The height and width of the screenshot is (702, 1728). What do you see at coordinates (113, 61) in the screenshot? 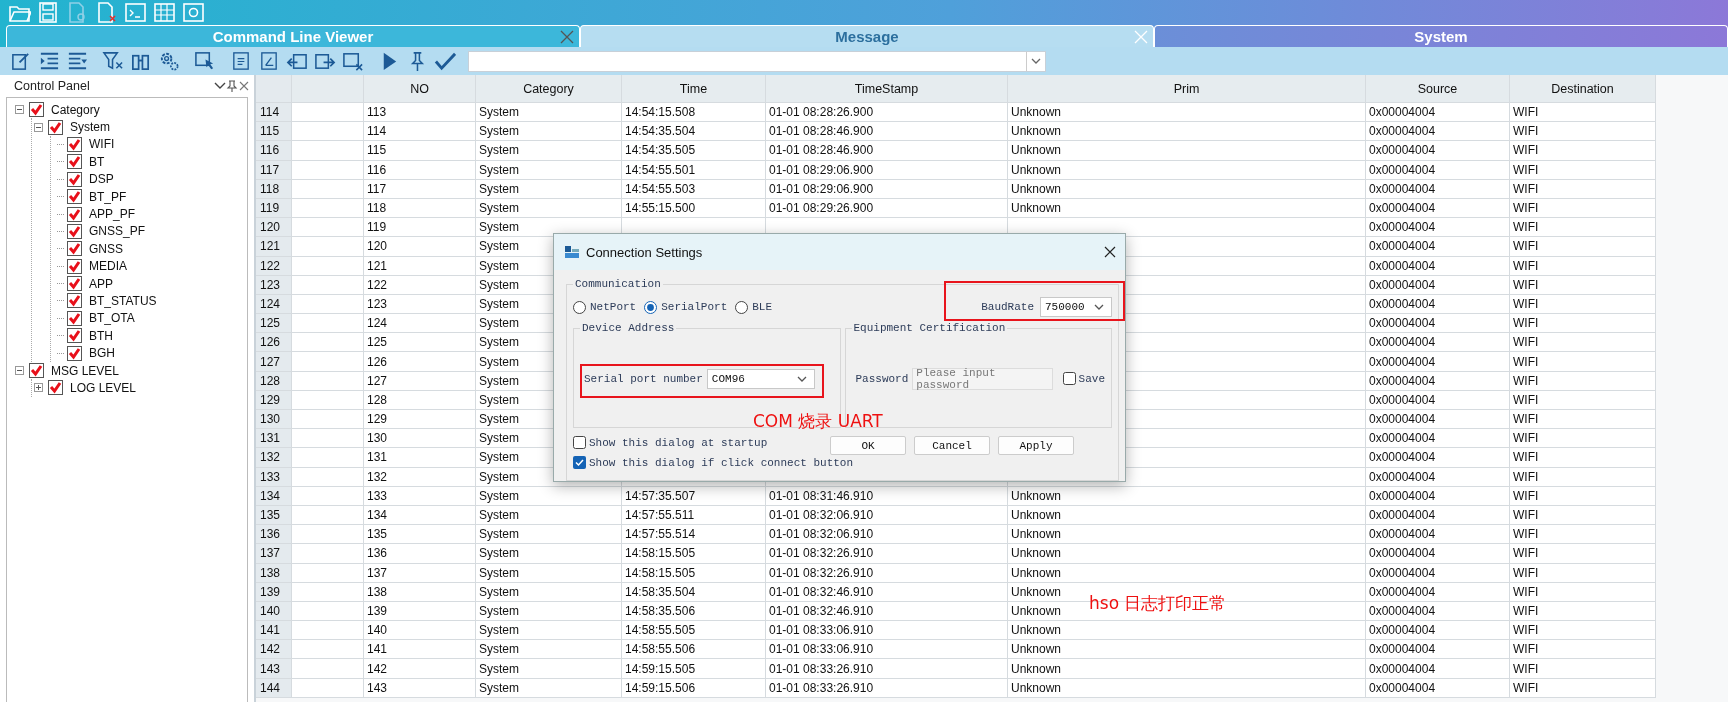
I see `filter-icon` at bounding box center [113, 61].